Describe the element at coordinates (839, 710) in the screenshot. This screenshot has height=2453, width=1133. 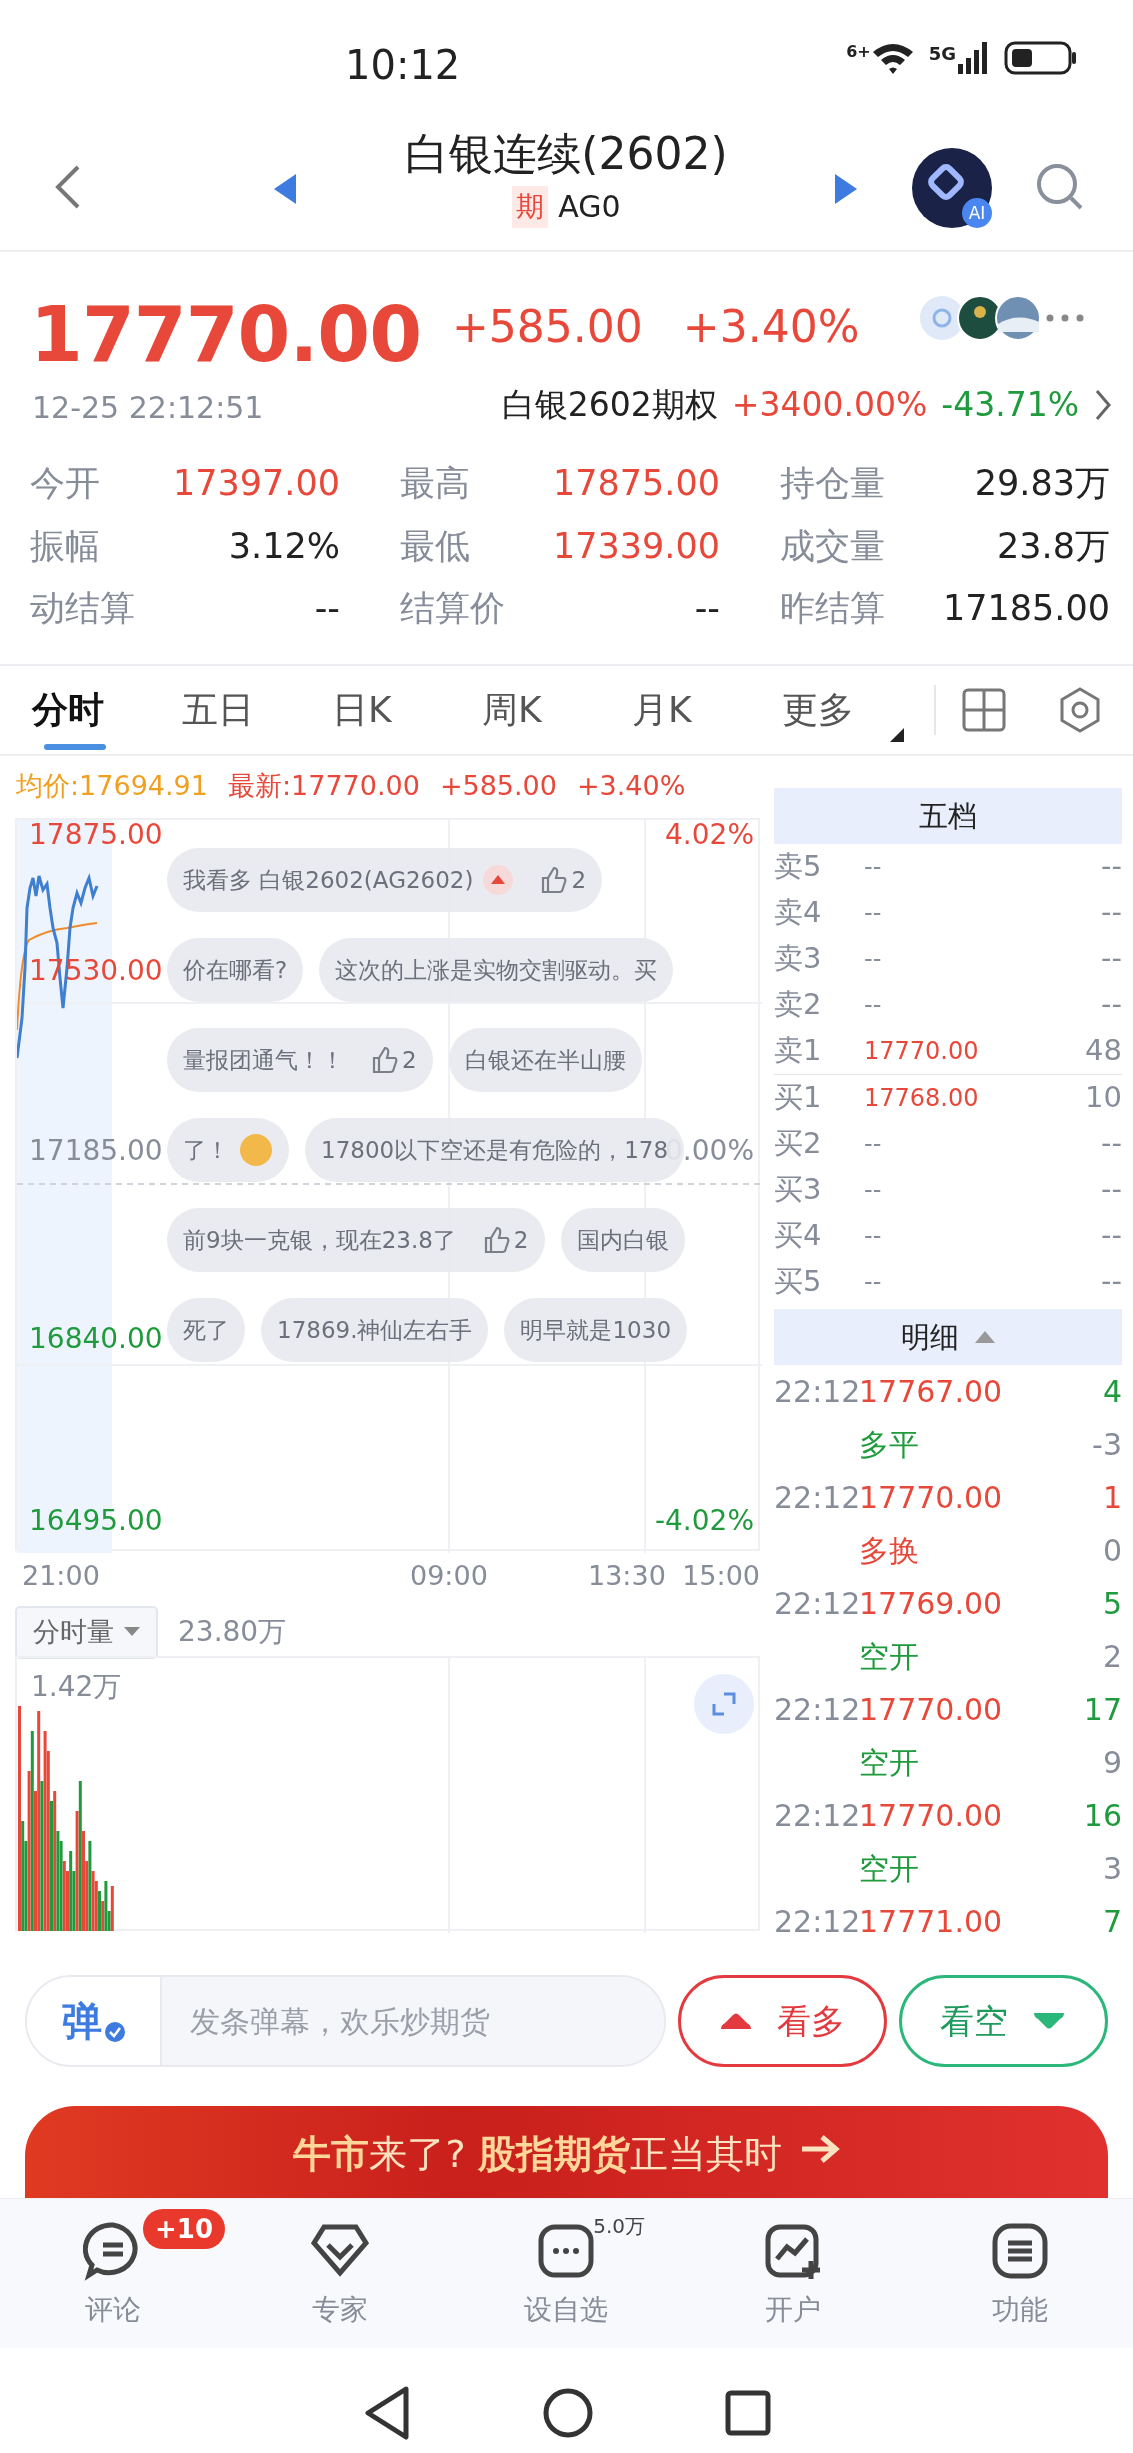
I see `chart-tab: 更多` at that location.